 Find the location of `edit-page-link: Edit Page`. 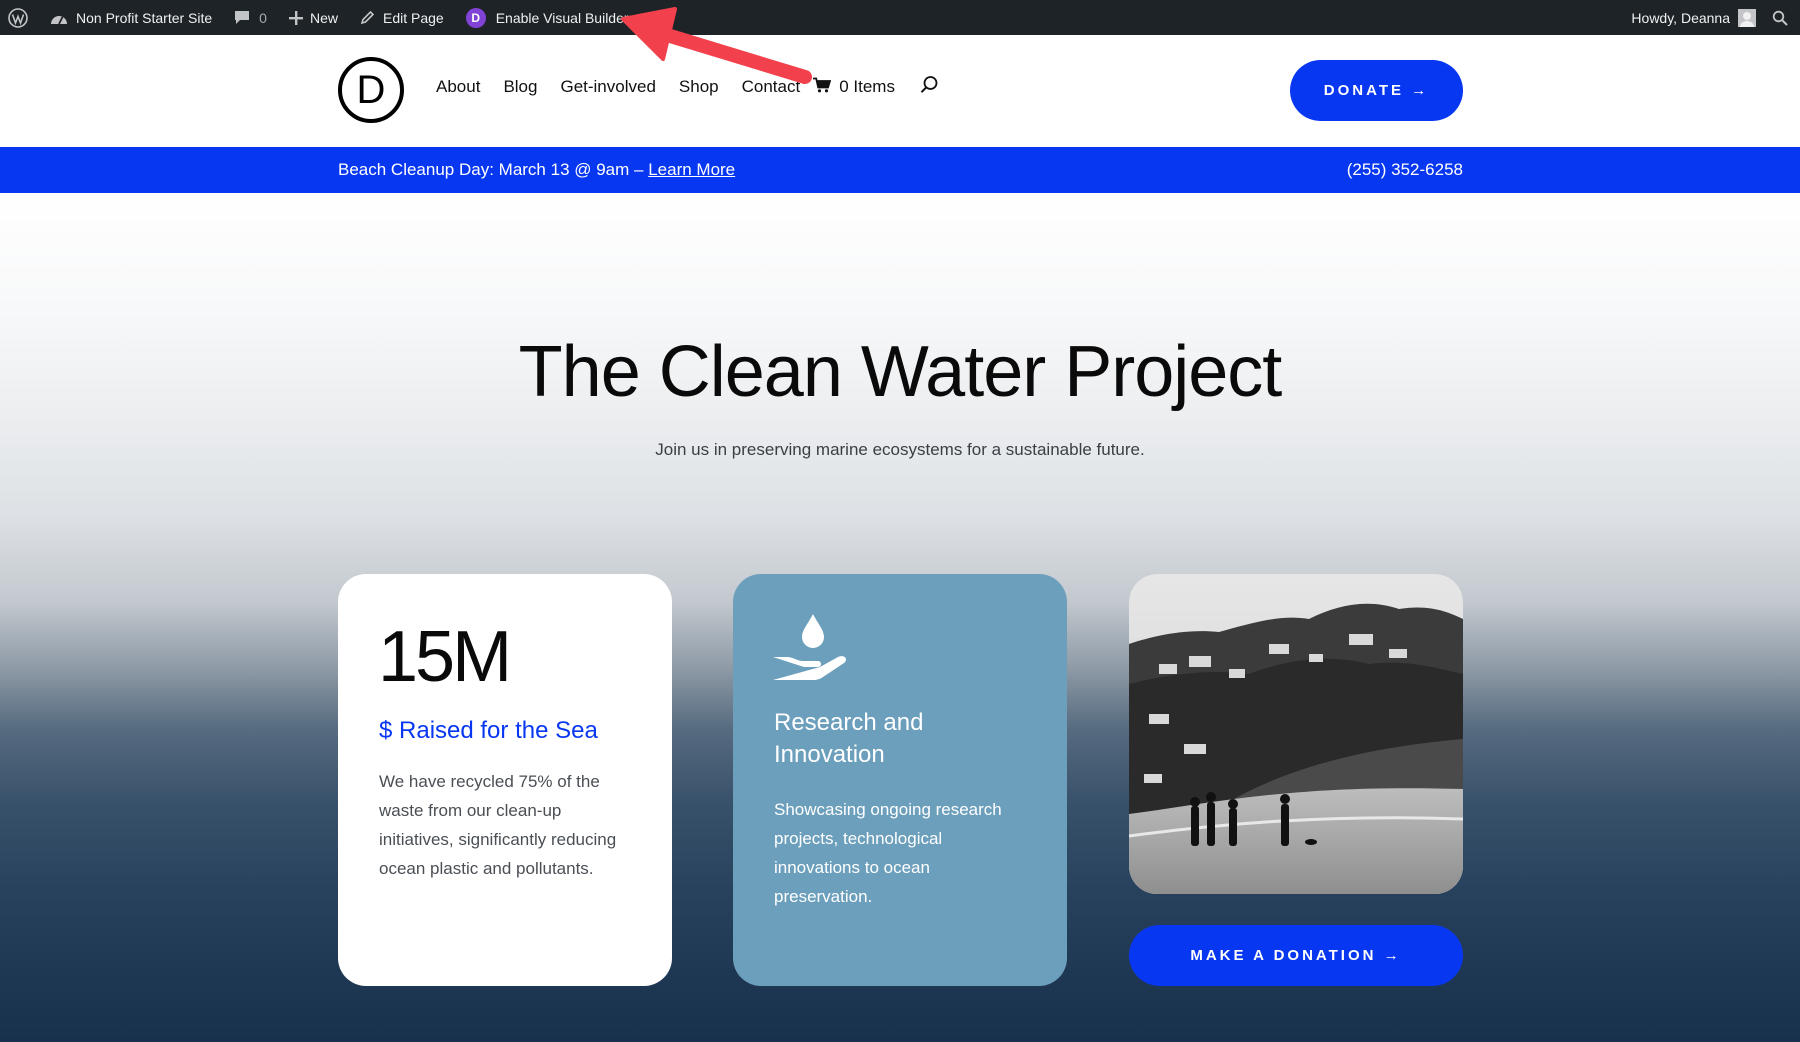

edit-page-link: Edit Page is located at coordinates (402, 17).